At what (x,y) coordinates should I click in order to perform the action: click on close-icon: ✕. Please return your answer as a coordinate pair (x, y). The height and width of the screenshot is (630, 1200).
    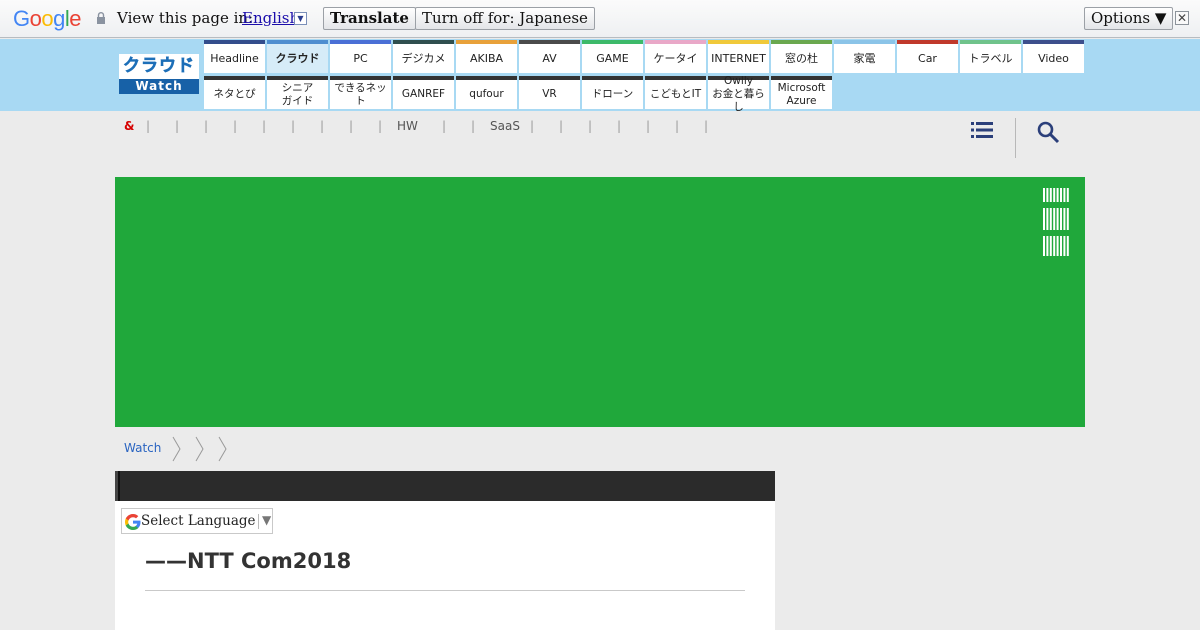
    Looking at the image, I should click on (1182, 18).